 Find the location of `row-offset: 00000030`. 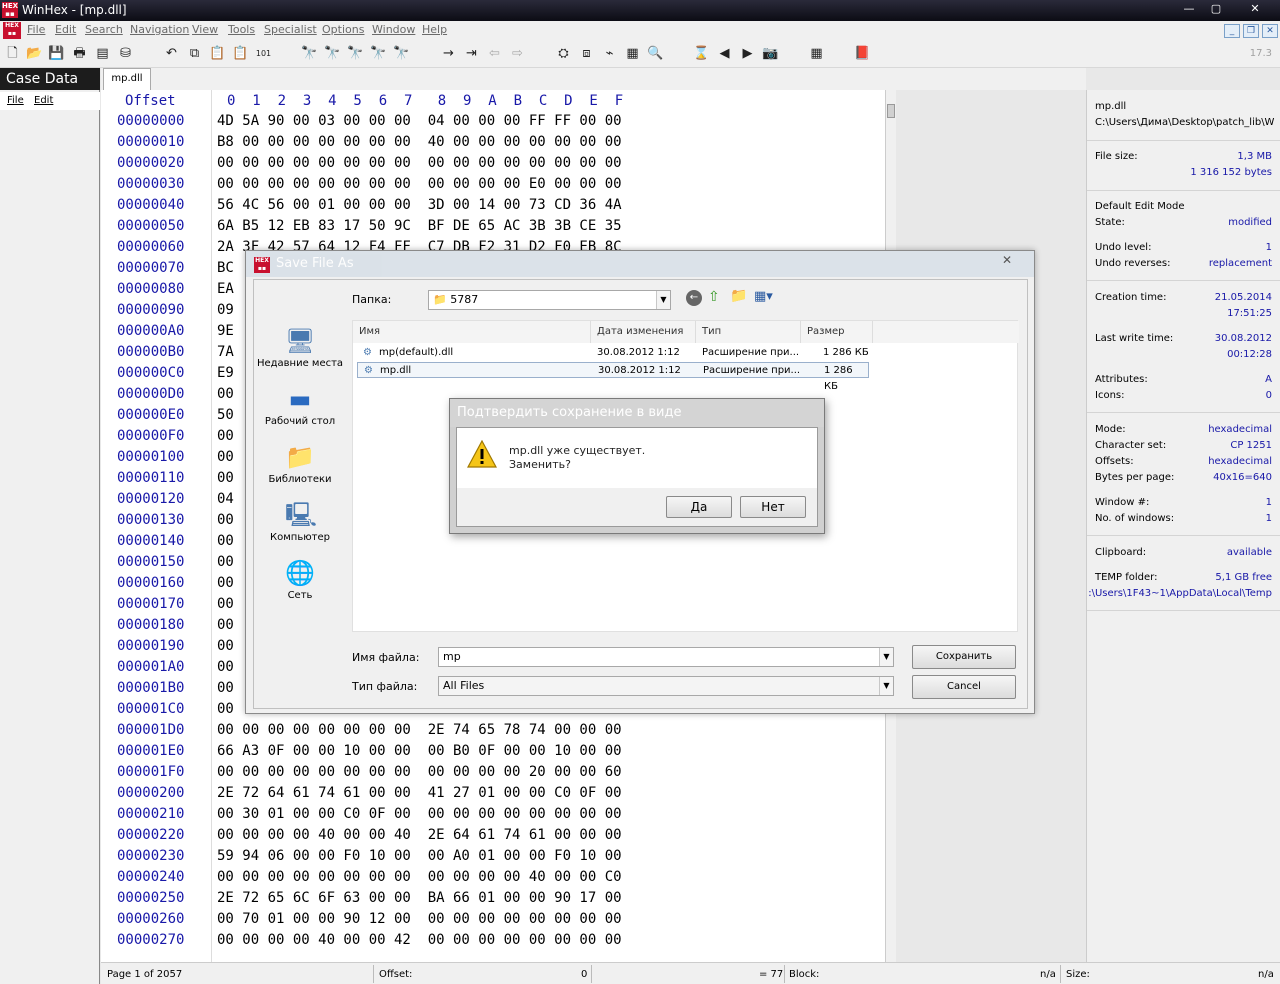

row-offset: 00000030 is located at coordinates (150, 184).